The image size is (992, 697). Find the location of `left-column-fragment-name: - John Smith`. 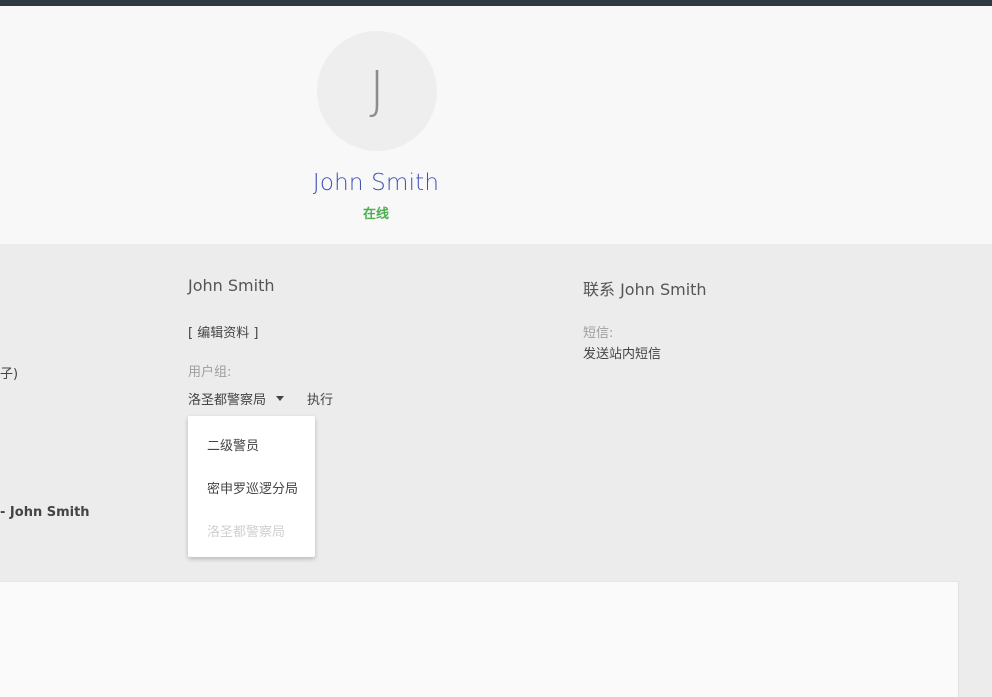

left-column-fragment-name: - John Smith is located at coordinates (45, 512).